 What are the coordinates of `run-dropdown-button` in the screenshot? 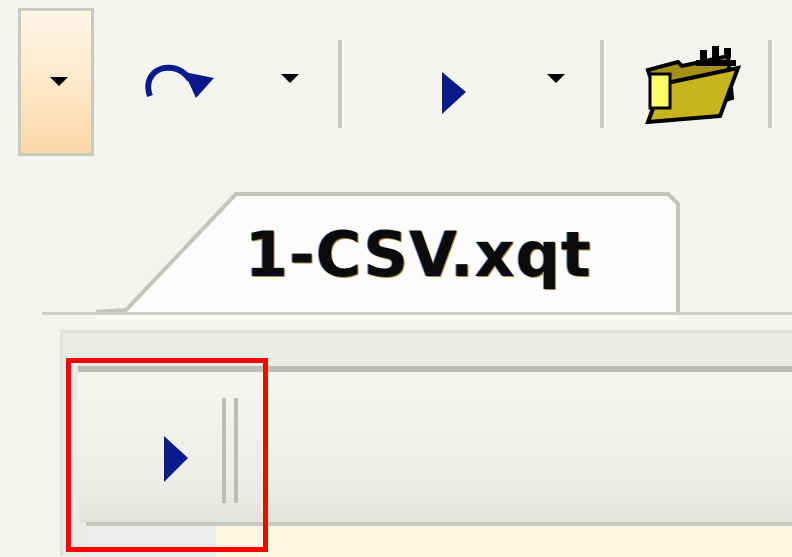 It's located at (557, 80).